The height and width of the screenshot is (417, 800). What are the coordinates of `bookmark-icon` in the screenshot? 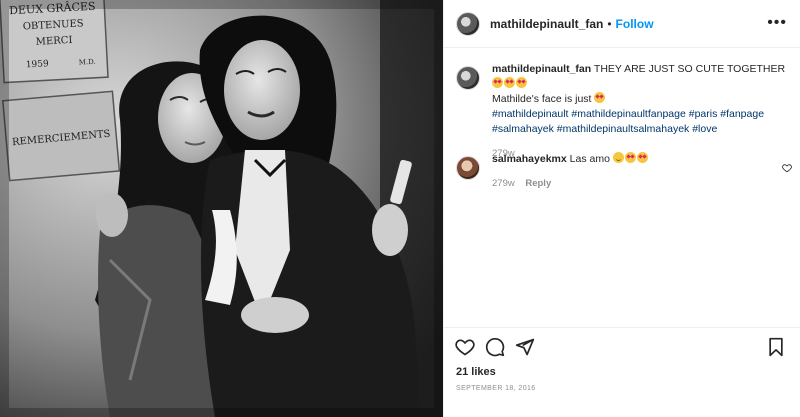 It's located at (776, 347).